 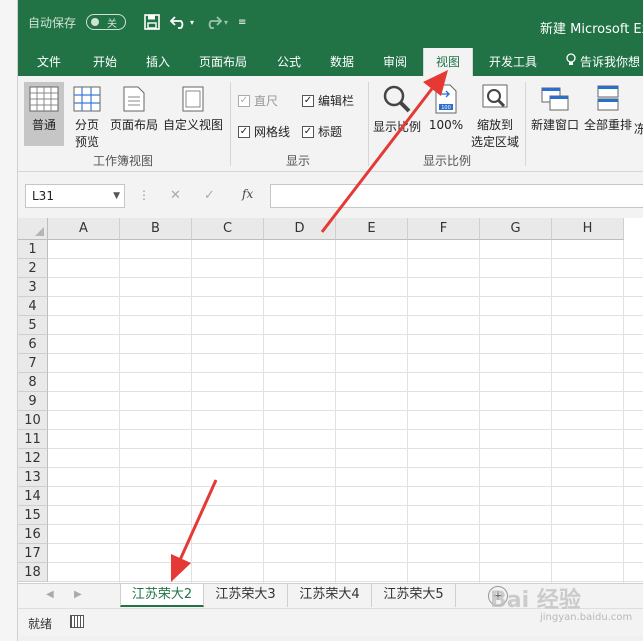 I want to click on tell-me-search: 告诉我你想, so click(x=603, y=62).